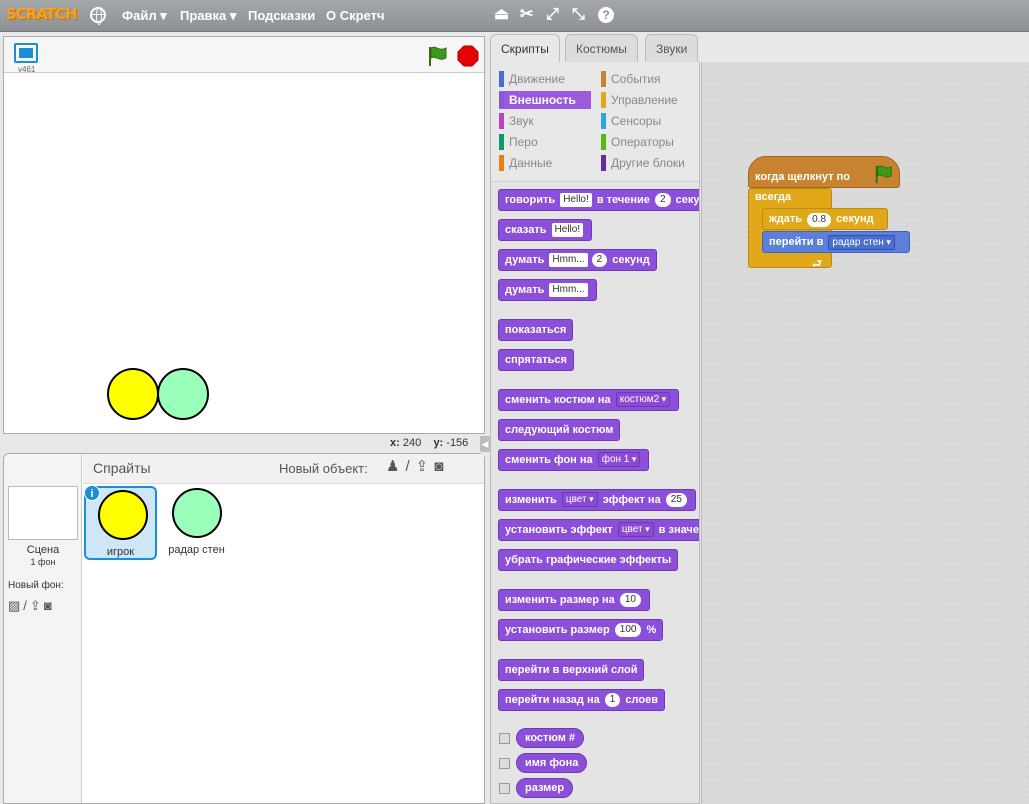  I want to click on info-icon: i, so click(92, 493).